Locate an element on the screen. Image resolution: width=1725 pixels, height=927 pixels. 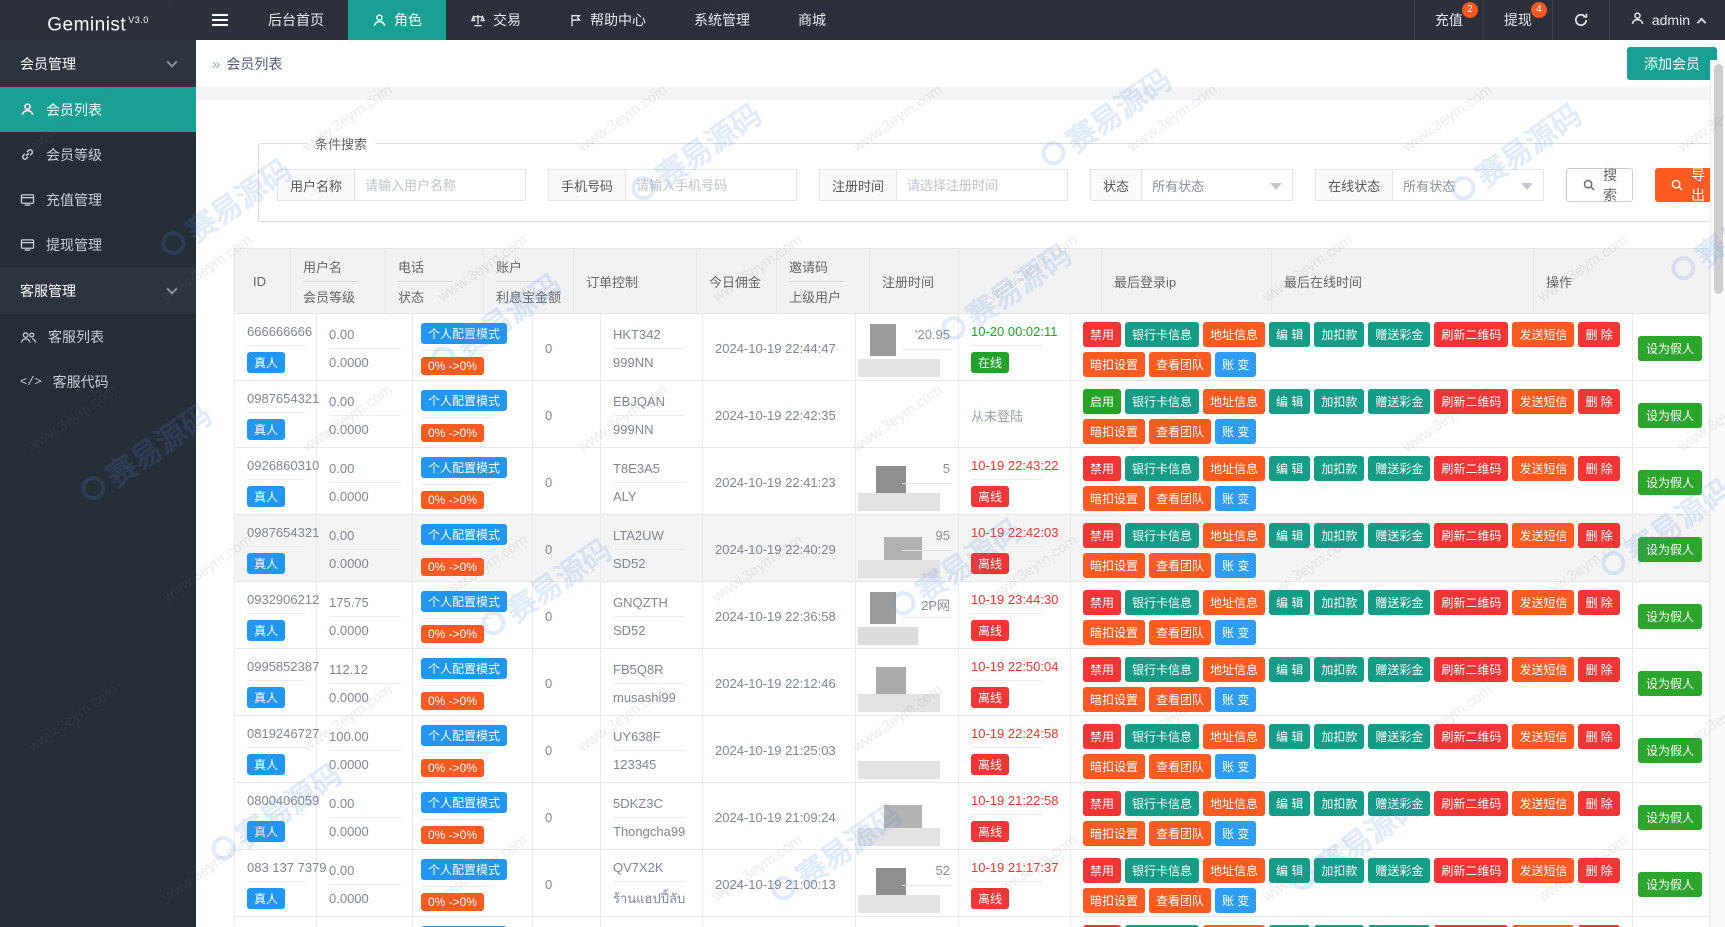
user-menu: admin is located at coordinates (1666, 20).